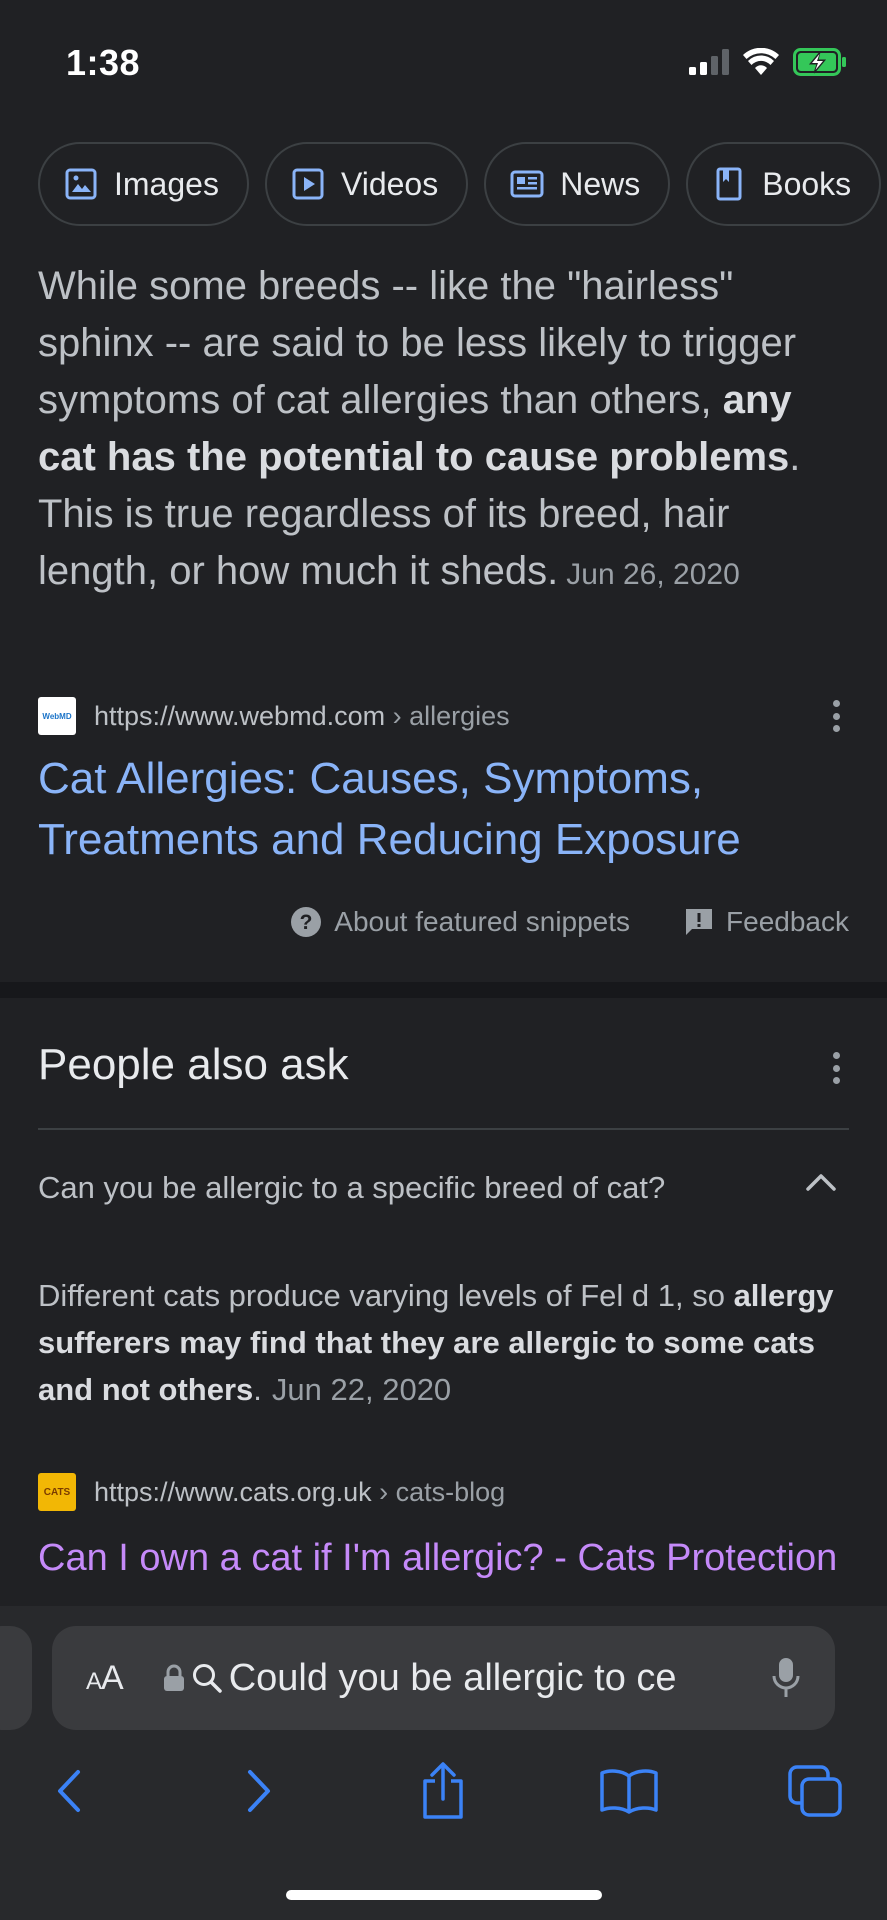 The image size is (887, 1920). I want to click on paa-source-cats: CATS https://www.cats.org.uk › cats-blog, so click(443, 1492).